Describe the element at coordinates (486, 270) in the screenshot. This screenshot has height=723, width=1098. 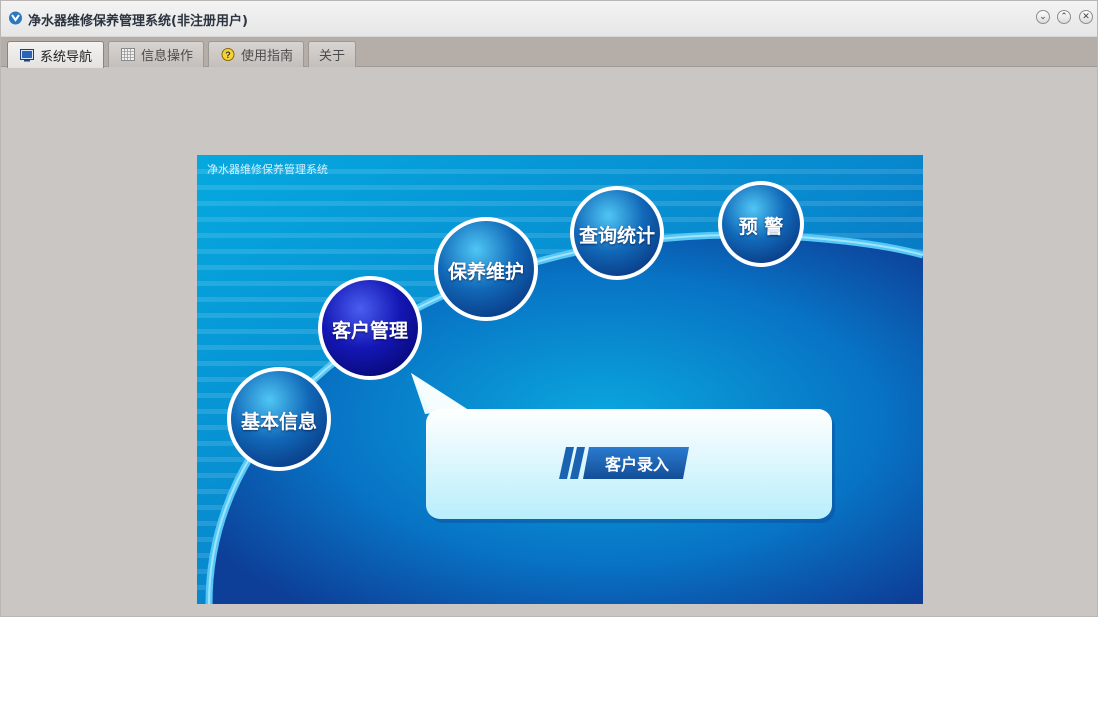
I see `module-maintenance: 保养维护` at that location.